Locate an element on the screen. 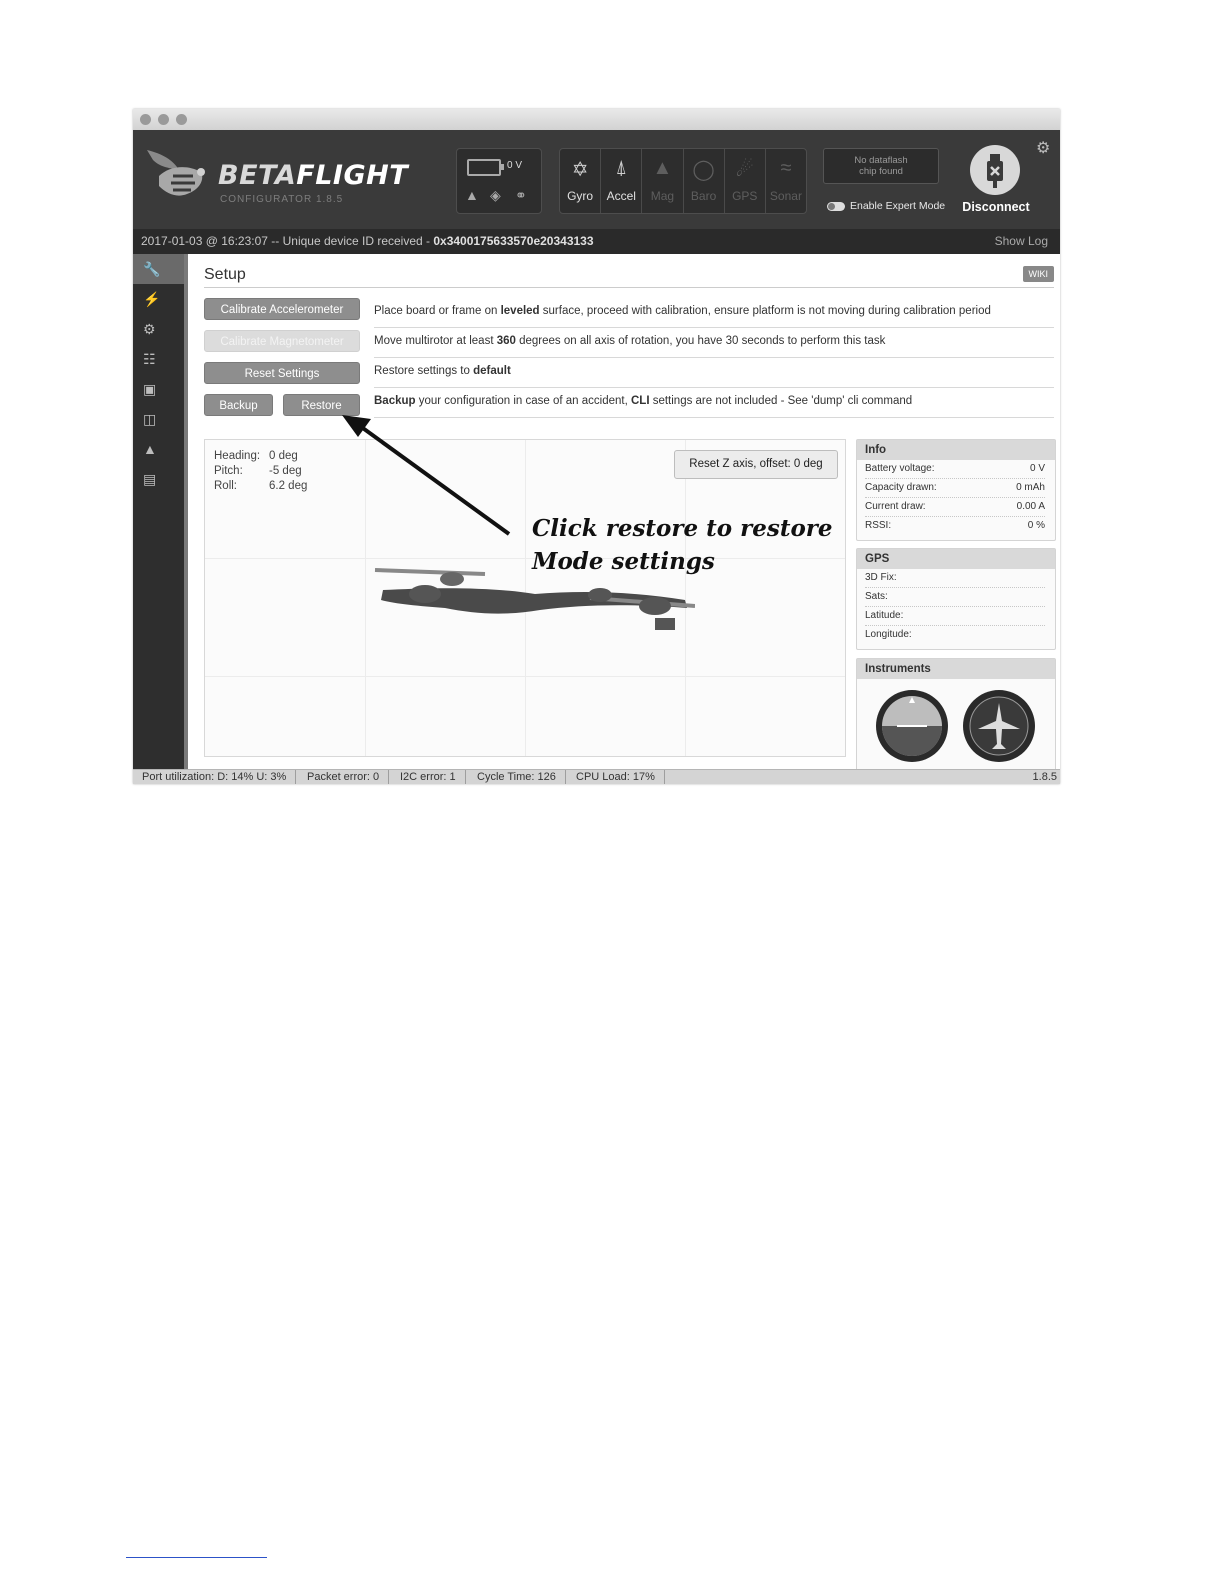 This screenshot has width=1224, height=1584. port-utilization: Port utilization: D: 14% U: 3% is located at coordinates (215, 777).